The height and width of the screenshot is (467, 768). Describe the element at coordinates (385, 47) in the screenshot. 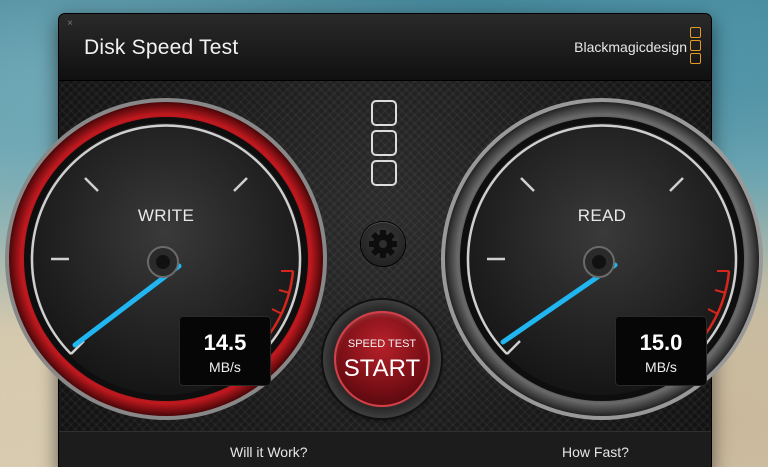

I see `title-bar: × Disk Speed Test Blackmagicdesign` at that location.